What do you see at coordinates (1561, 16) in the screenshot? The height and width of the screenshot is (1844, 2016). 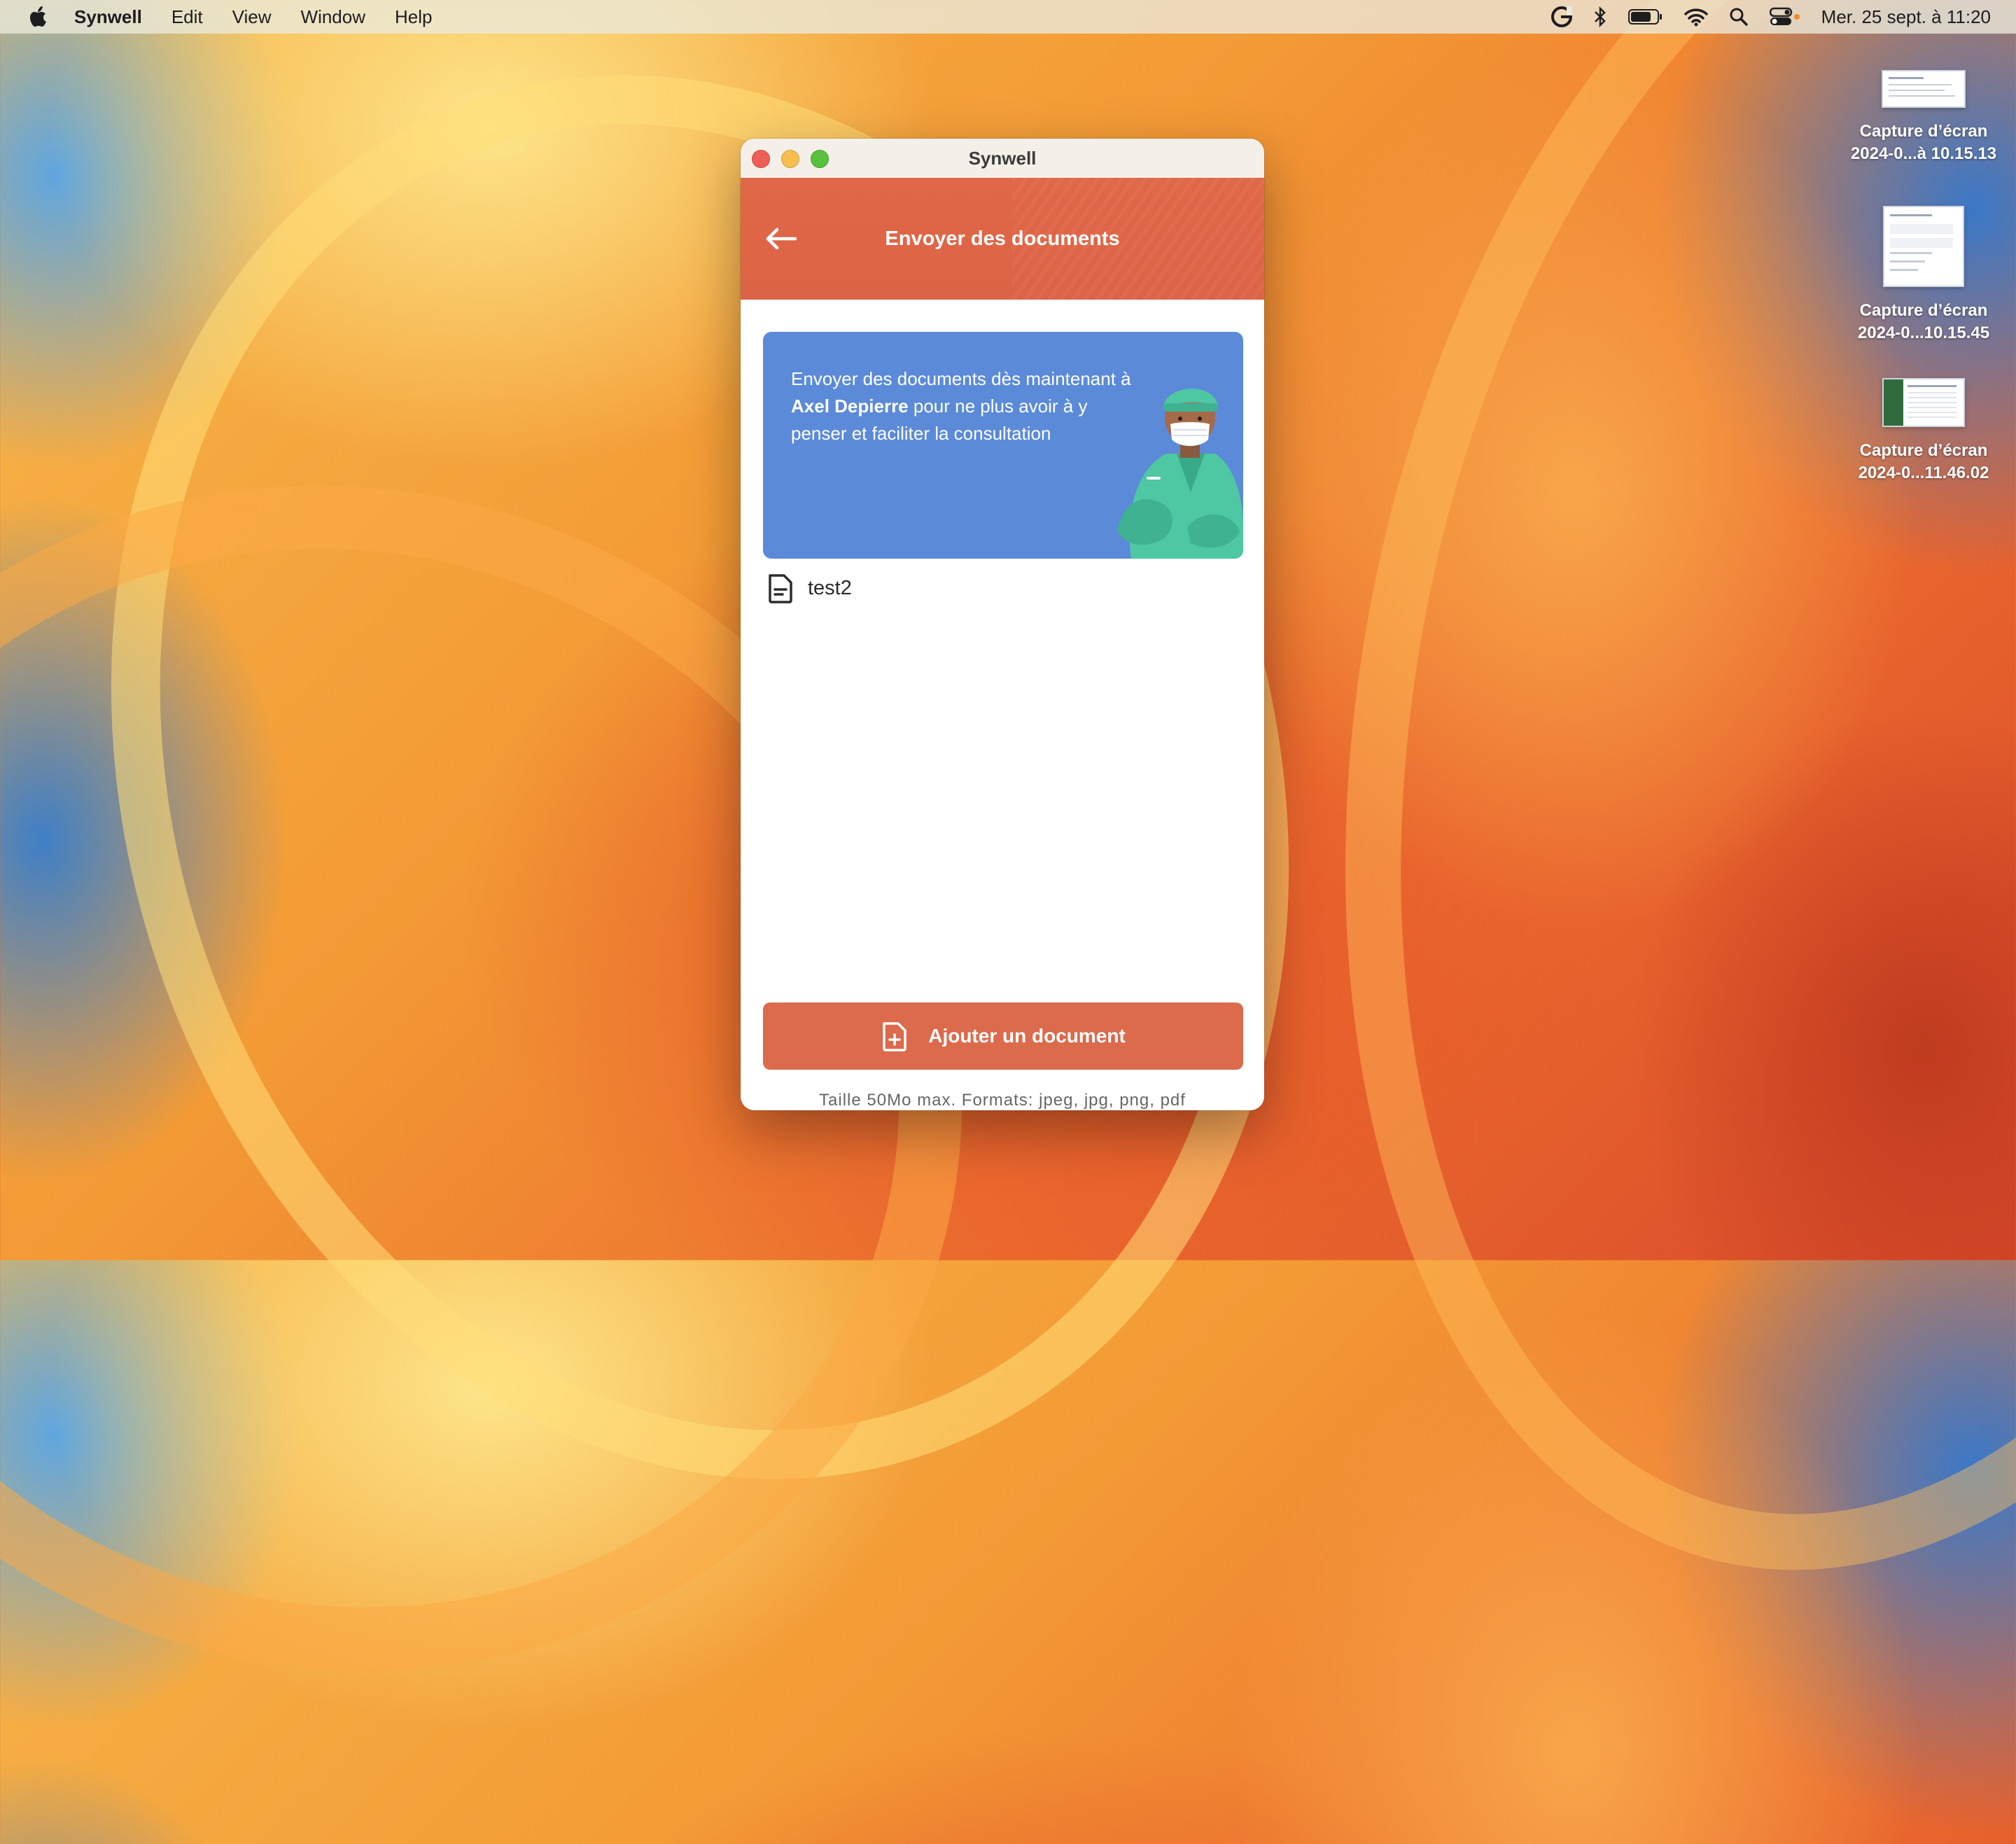 I see `grammarly-icon` at bounding box center [1561, 16].